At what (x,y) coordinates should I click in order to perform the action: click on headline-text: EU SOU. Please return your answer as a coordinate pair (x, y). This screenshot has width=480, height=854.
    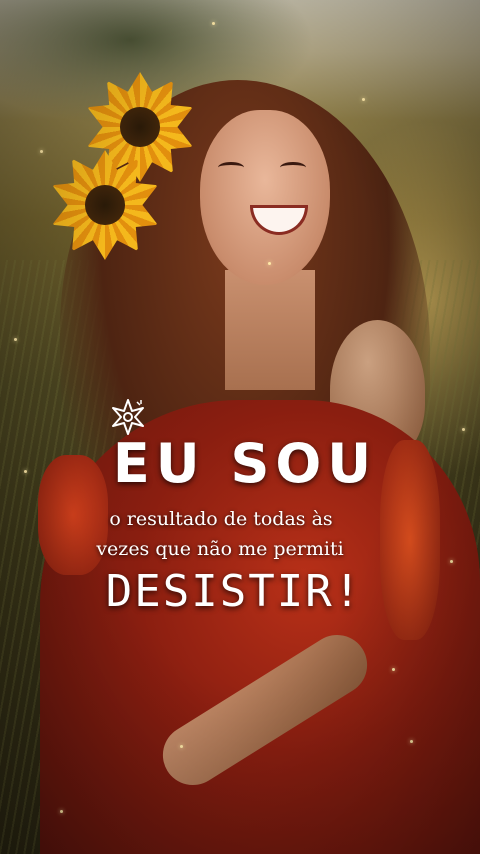
    Looking at the image, I should click on (245, 463).